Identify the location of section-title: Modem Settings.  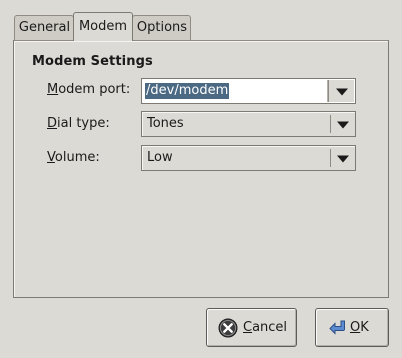
(92, 61).